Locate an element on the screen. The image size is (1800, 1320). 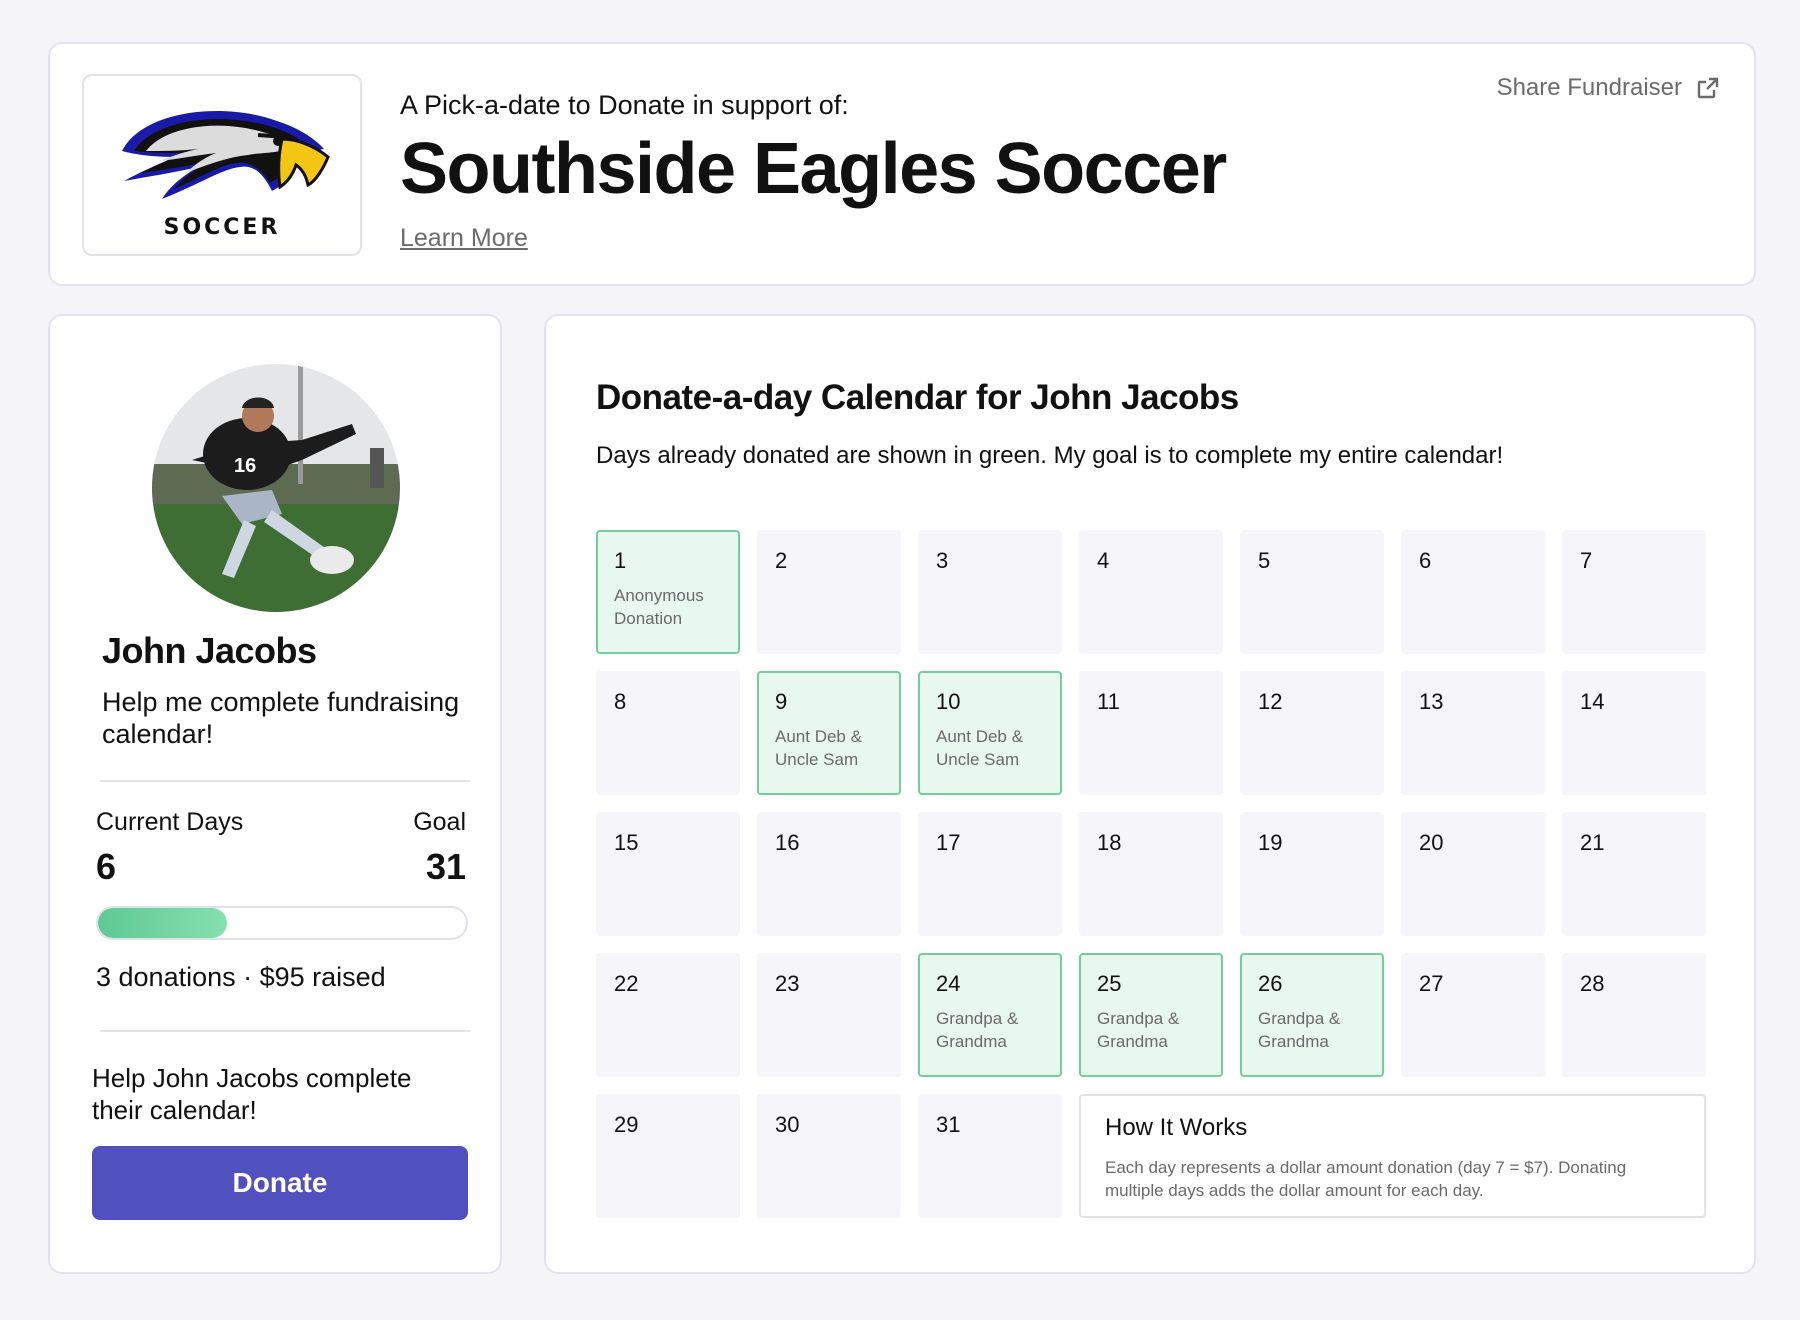
day-number: 29 is located at coordinates (626, 1124).